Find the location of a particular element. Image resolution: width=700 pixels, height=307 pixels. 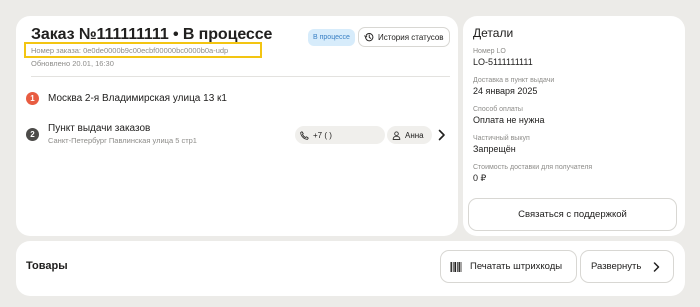

barcode-icon is located at coordinates (456, 266).